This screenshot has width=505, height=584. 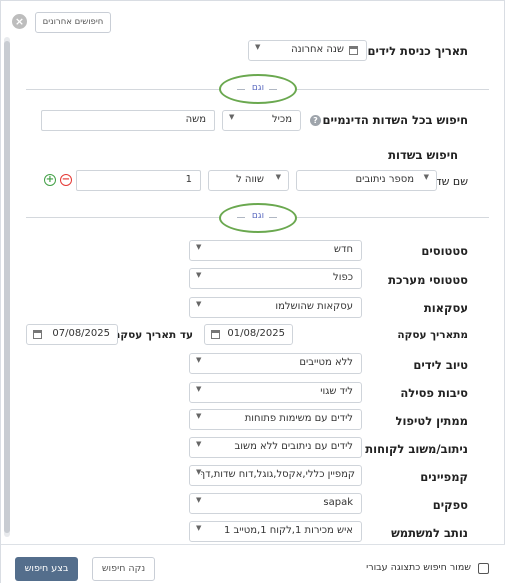 I want to click on deal-date-to-label: עד תאריך עסקה, so click(x=153, y=335).